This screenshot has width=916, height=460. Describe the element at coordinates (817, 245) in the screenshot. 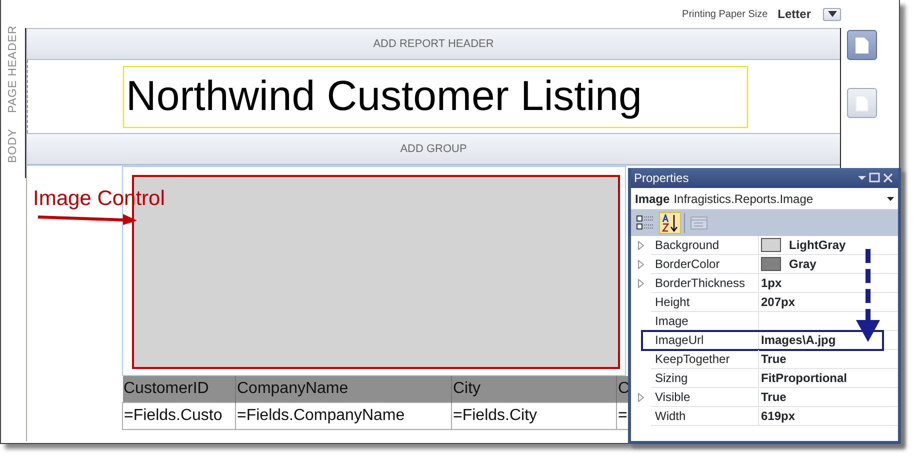

I see `property-value: LightGray` at that location.